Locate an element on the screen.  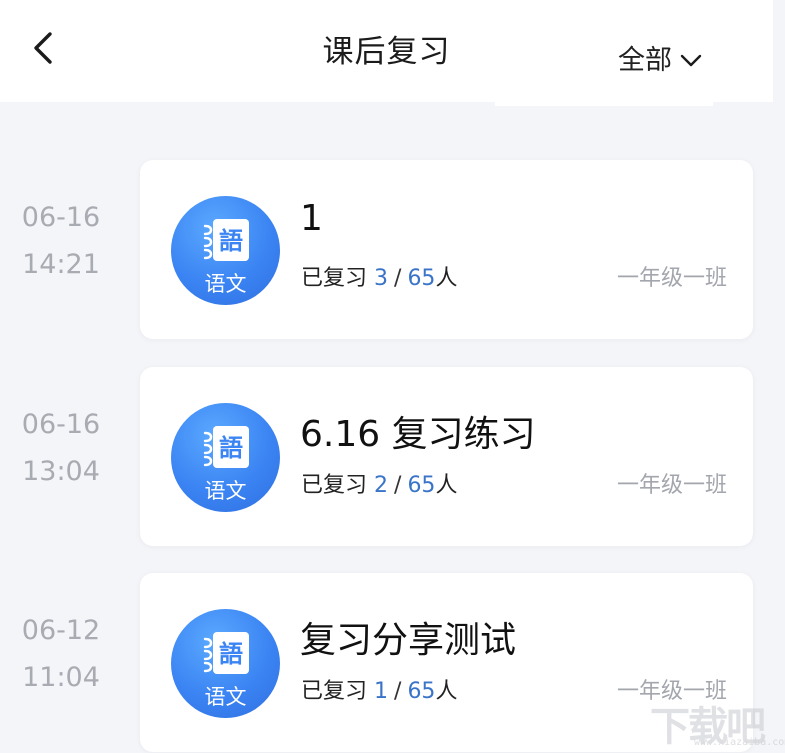
item-title: 复习分享测试 is located at coordinates (408, 640).